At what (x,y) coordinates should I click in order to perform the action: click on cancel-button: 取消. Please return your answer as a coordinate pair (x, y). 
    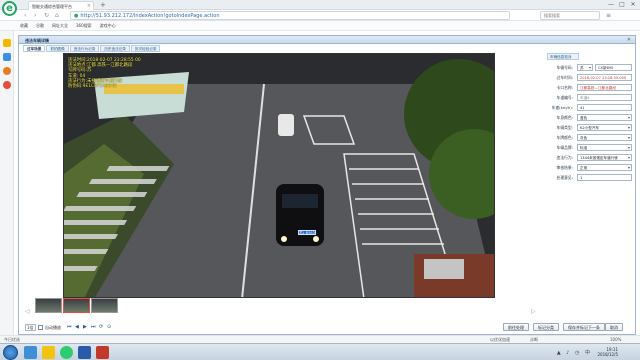
    Looking at the image, I should click on (614, 327).